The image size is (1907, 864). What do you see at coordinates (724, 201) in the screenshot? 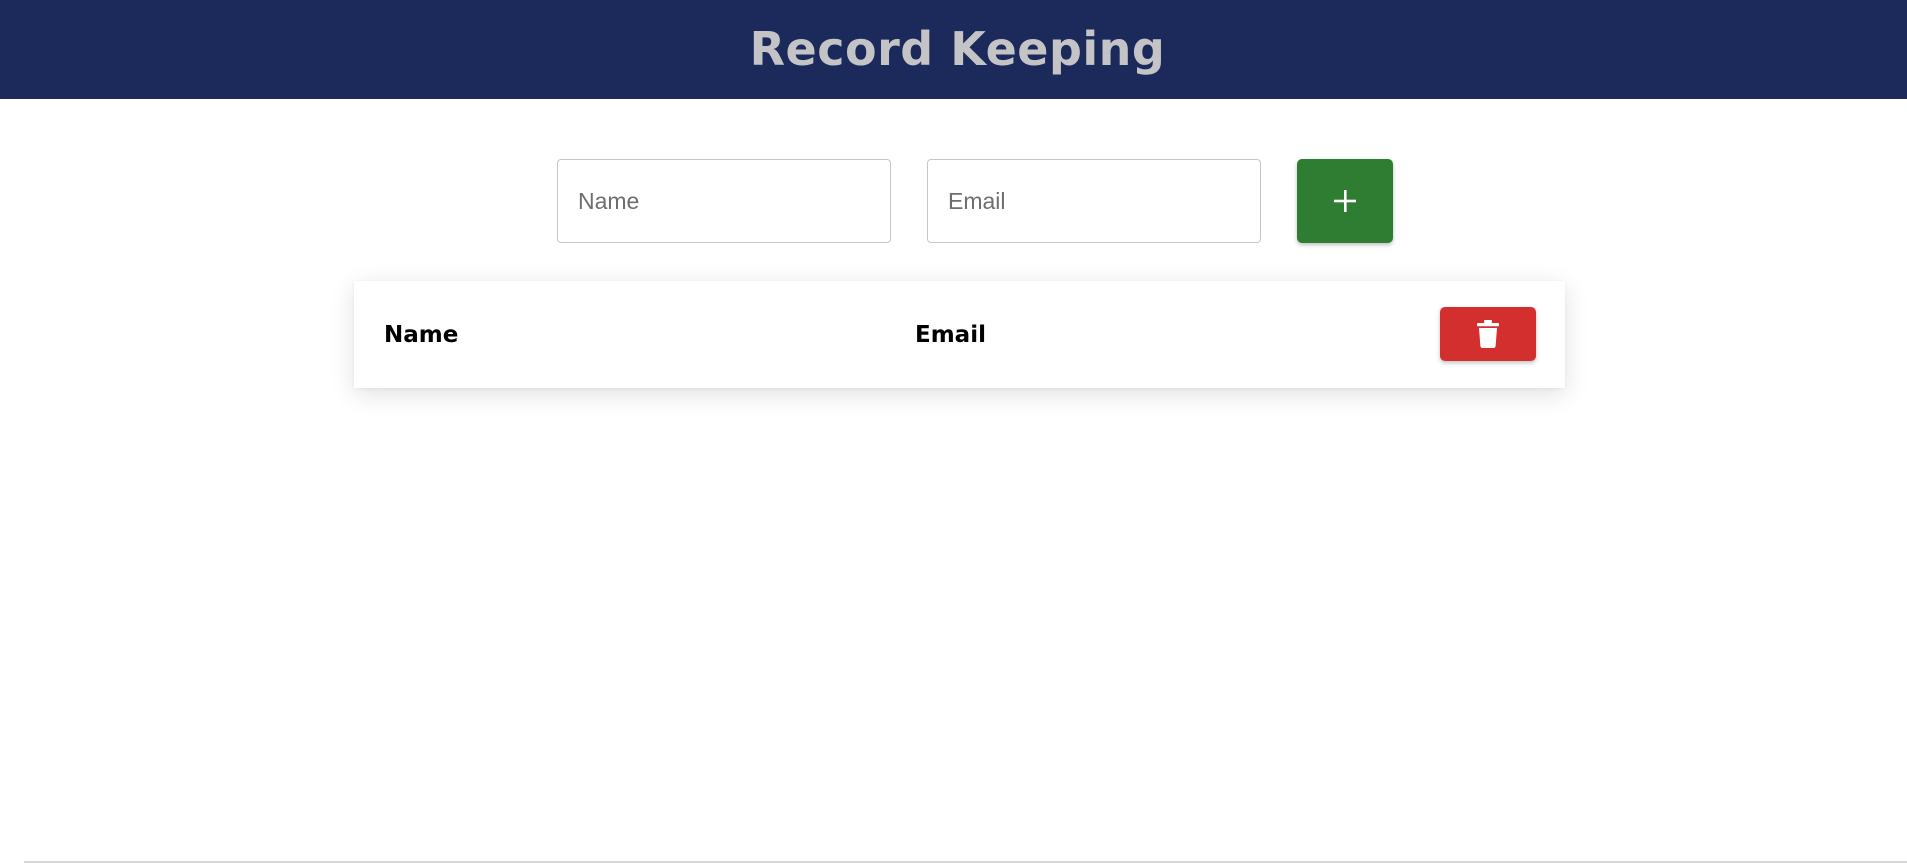
I see `name-input` at bounding box center [724, 201].